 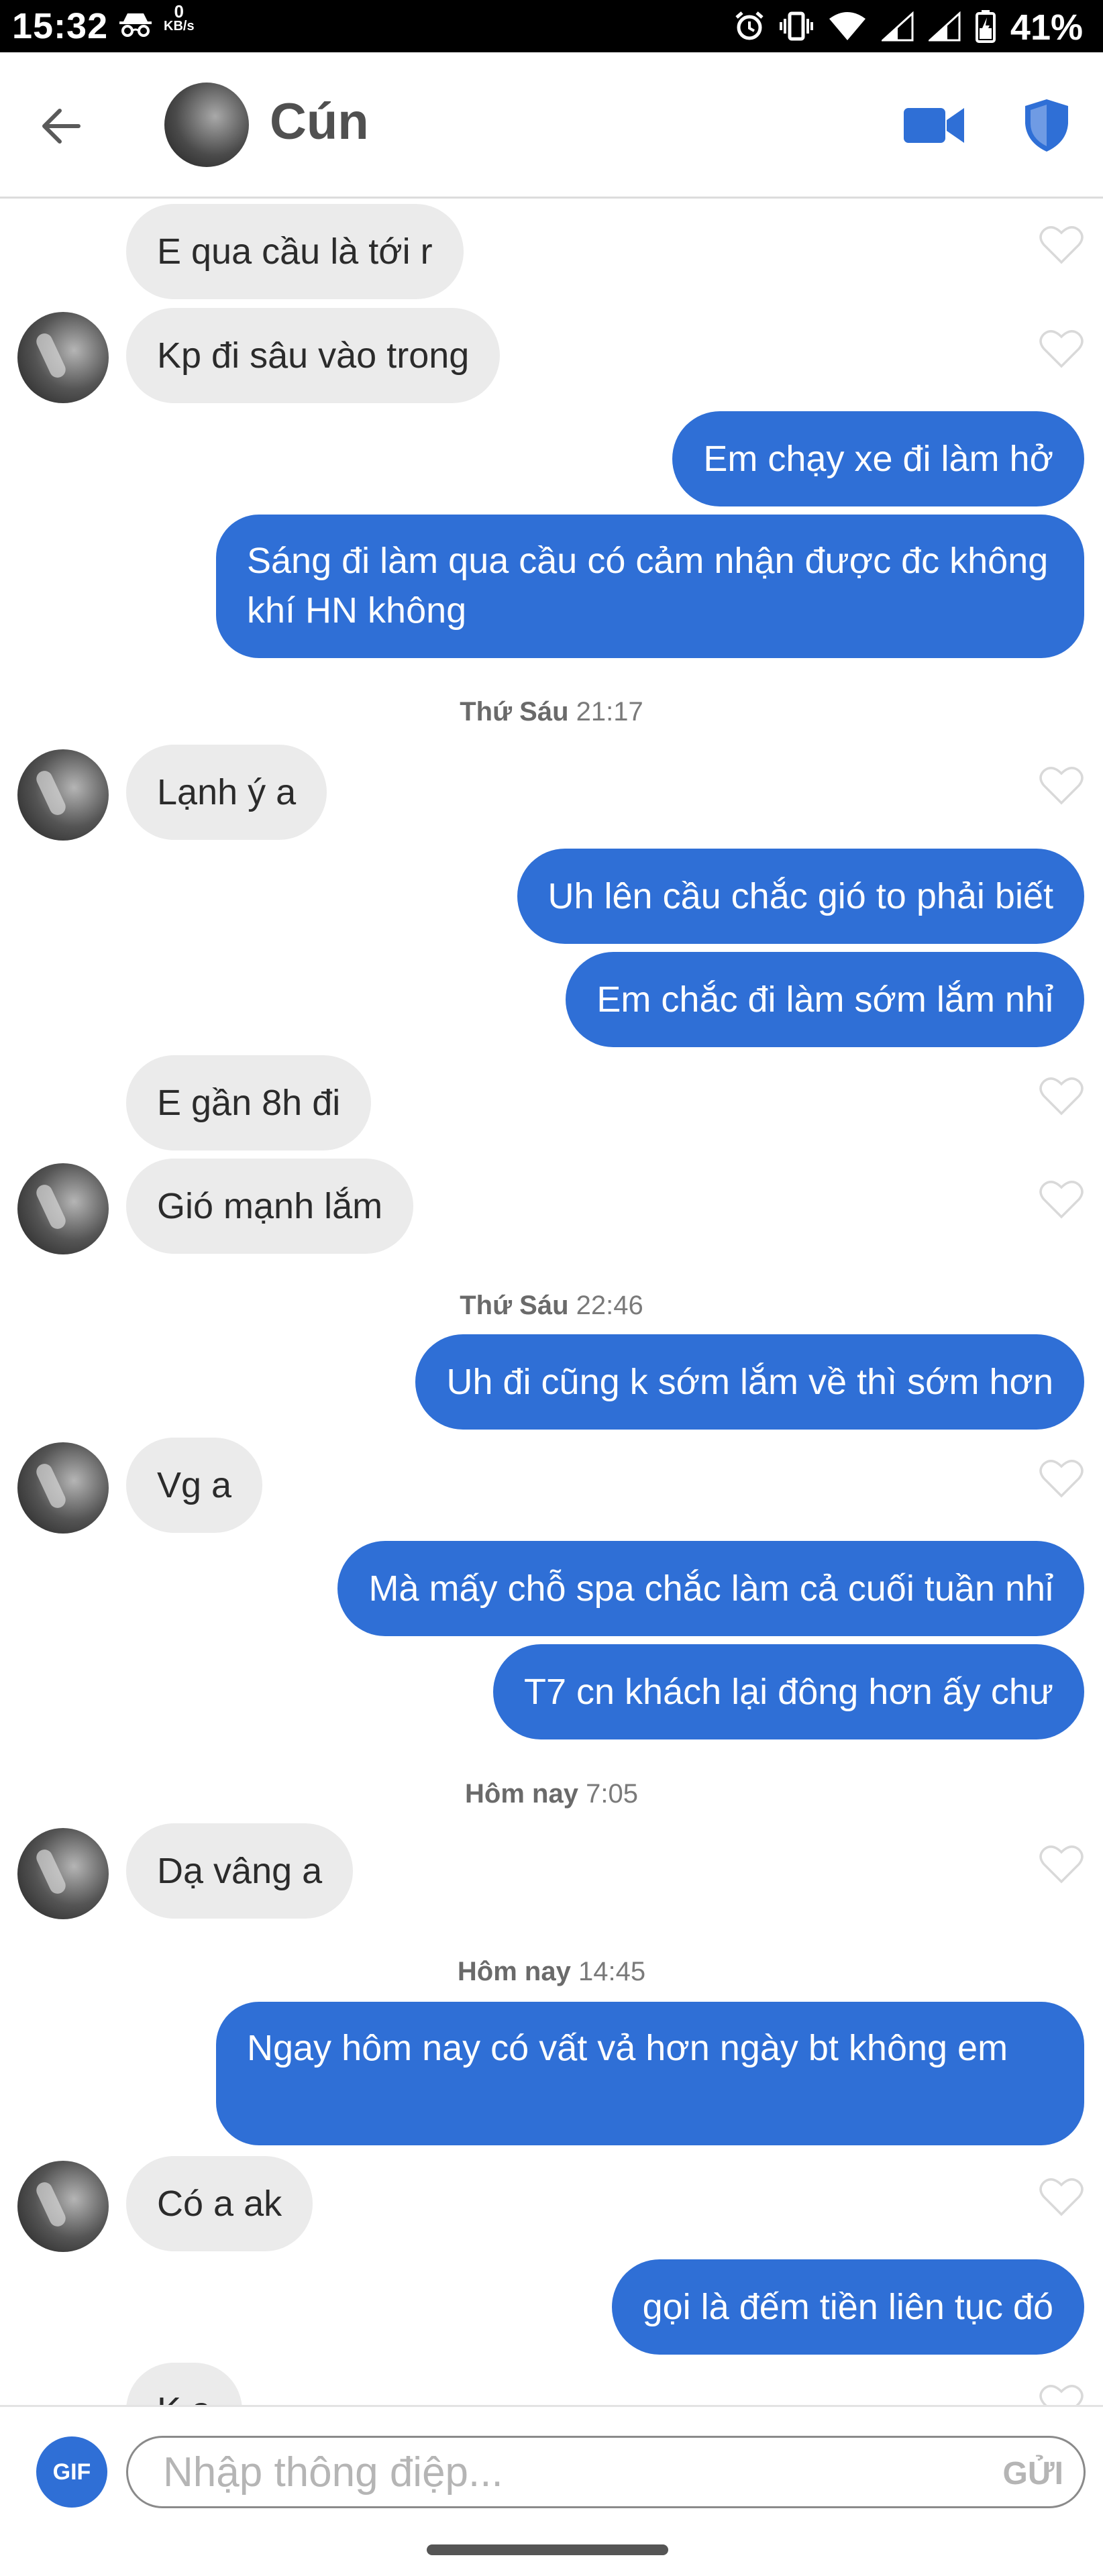 I want to click on timestamp-time: 7:05, so click(x=612, y=1794).